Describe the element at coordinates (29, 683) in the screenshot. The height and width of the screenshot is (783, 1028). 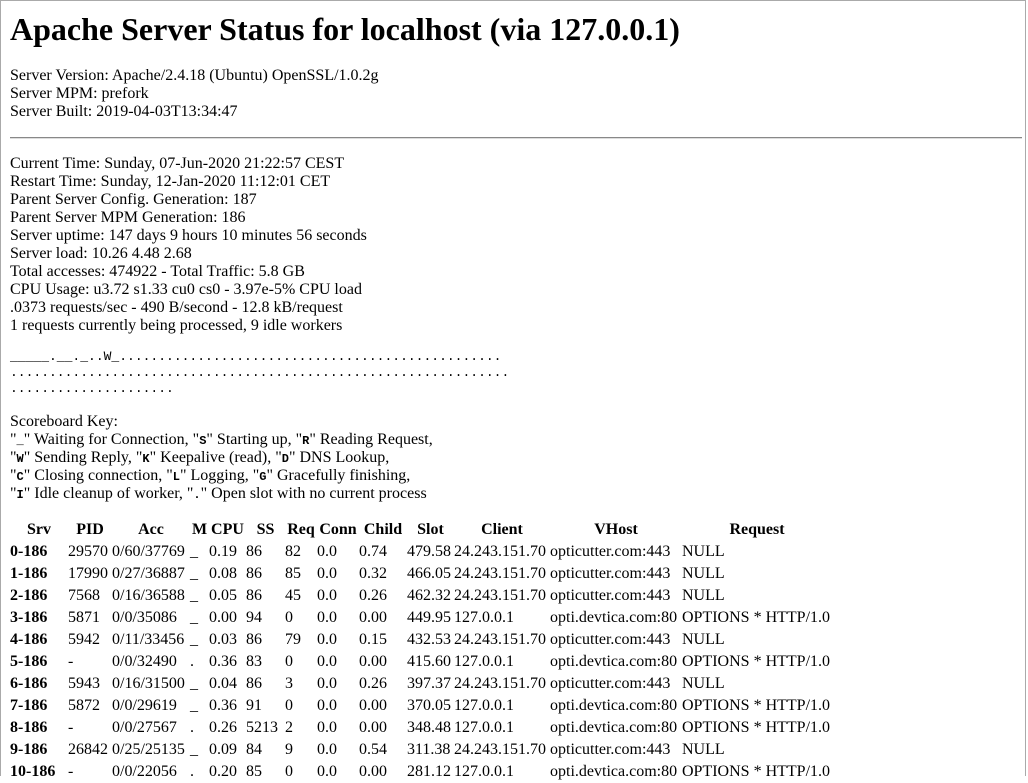
I see `table-cell-srv: 6-186` at that location.